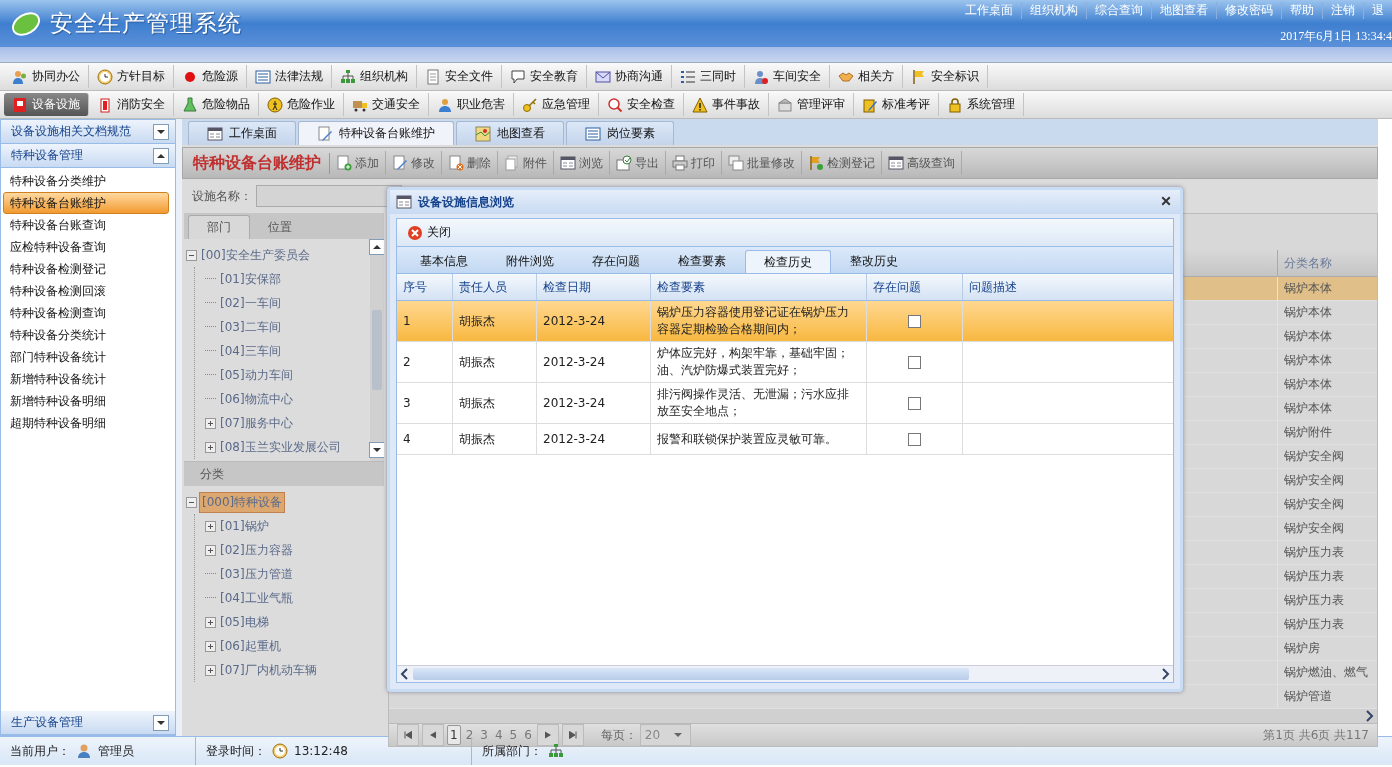 Image resolution: width=1392 pixels, height=767 pixels. Describe the element at coordinates (256, 375) in the screenshot. I see `tree-node: [05]动力车间` at that location.